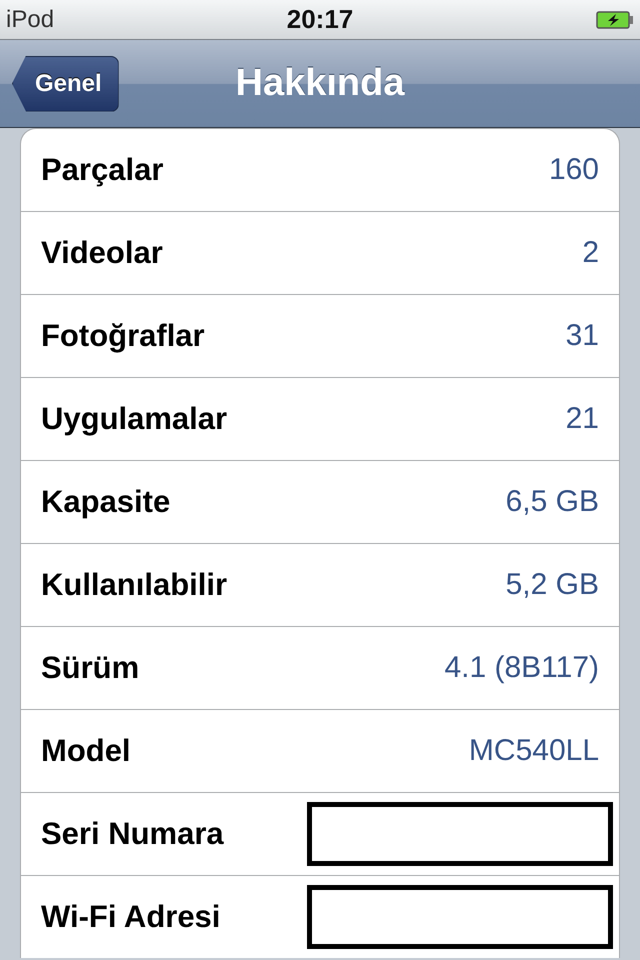  What do you see at coordinates (105, 502) in the screenshot?
I see `row-label: Kapasite` at bounding box center [105, 502].